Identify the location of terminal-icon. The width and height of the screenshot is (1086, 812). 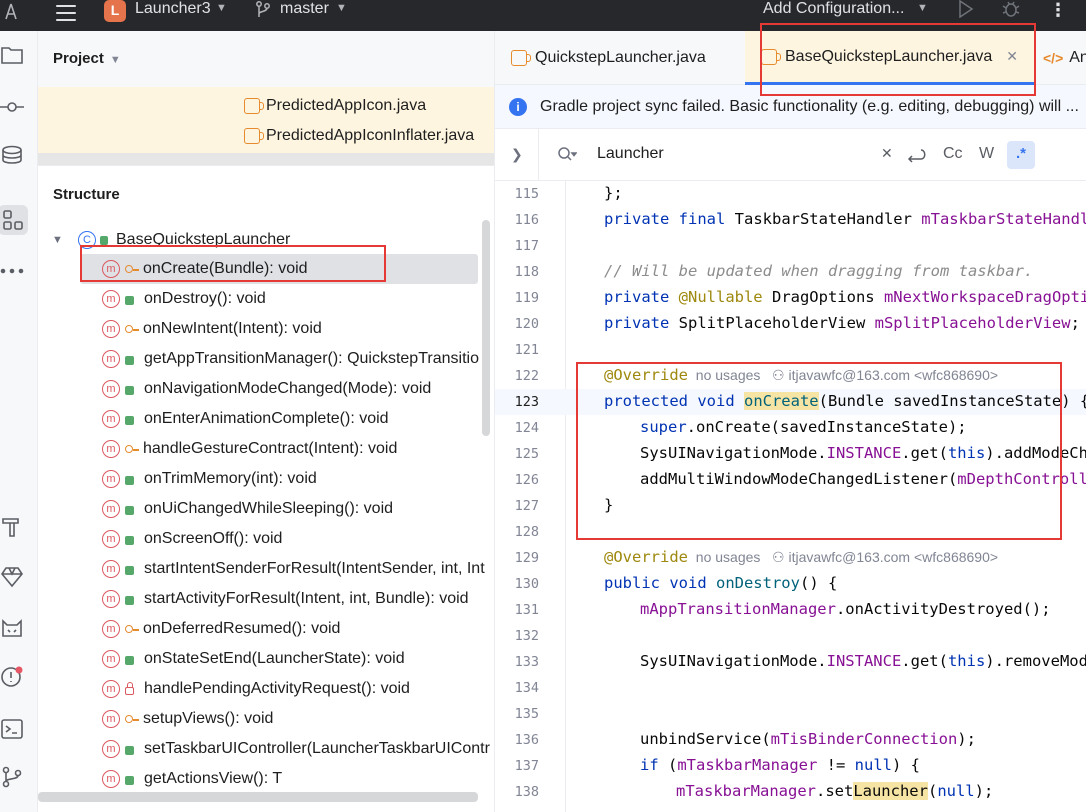
(12, 729).